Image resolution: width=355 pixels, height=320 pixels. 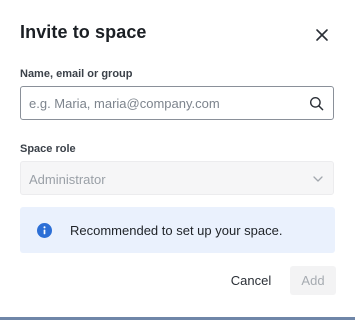 I want to click on space-role-select: Administrator, so click(x=177, y=178).